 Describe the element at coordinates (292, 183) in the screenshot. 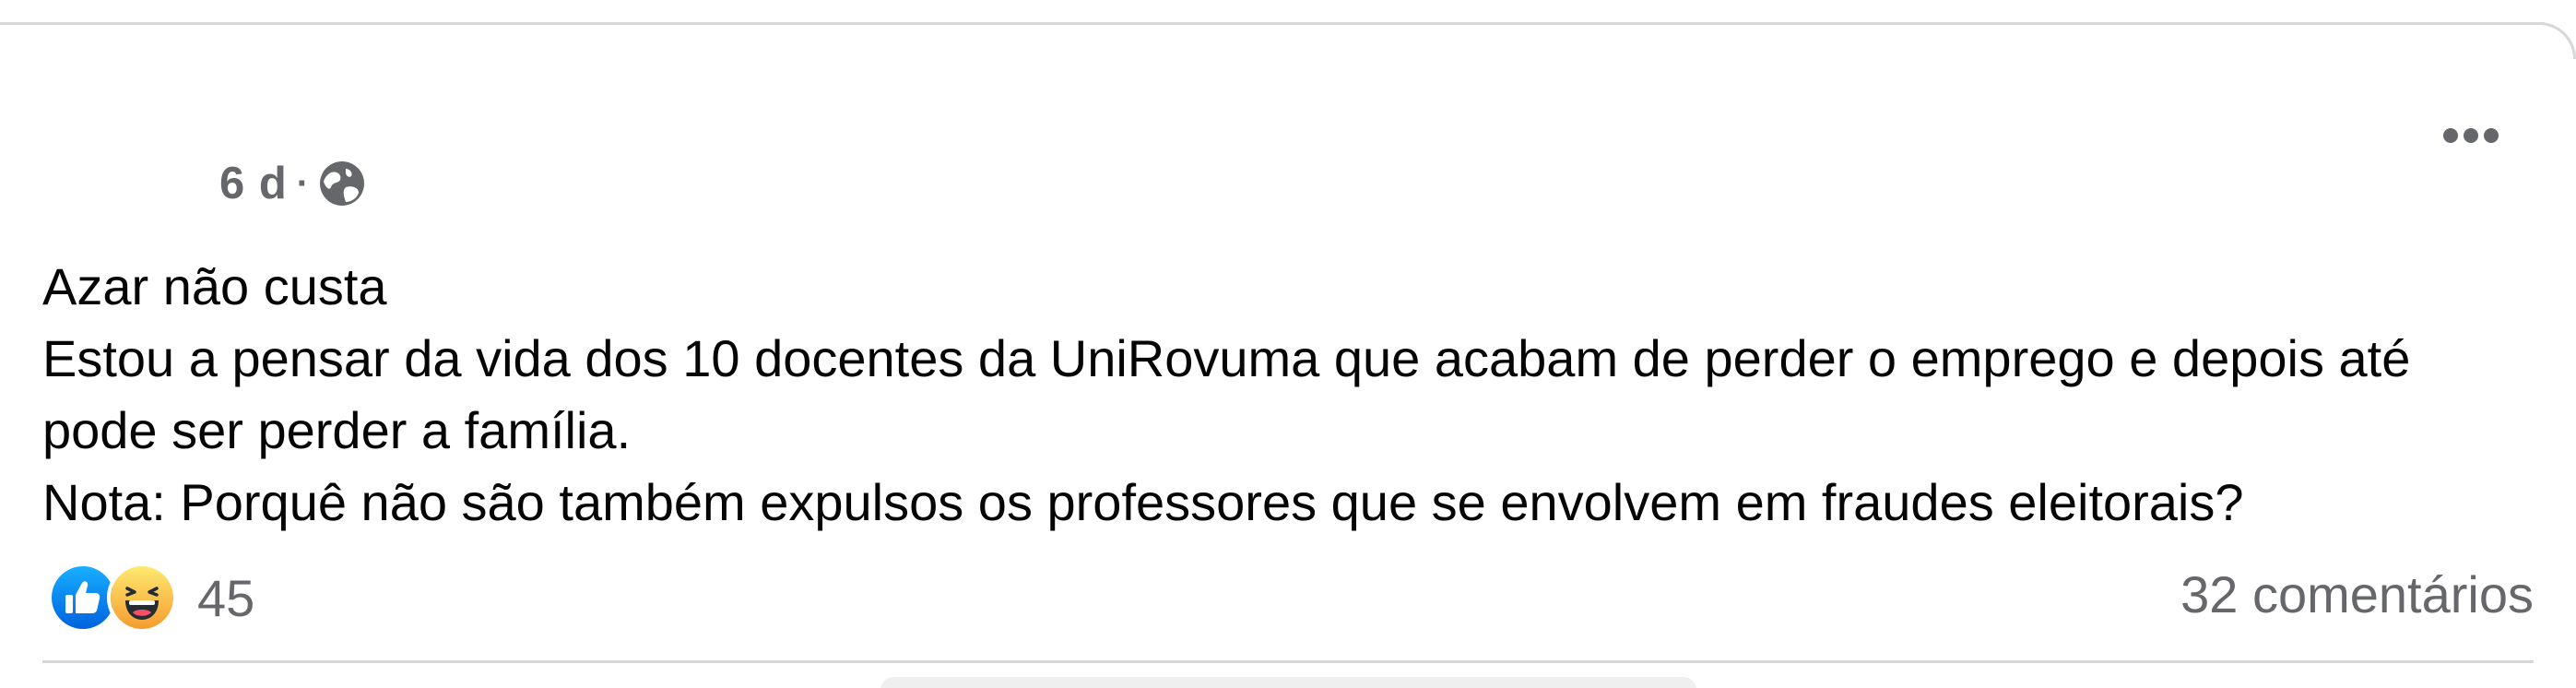

I see `post-meta: 6 d ·` at that location.